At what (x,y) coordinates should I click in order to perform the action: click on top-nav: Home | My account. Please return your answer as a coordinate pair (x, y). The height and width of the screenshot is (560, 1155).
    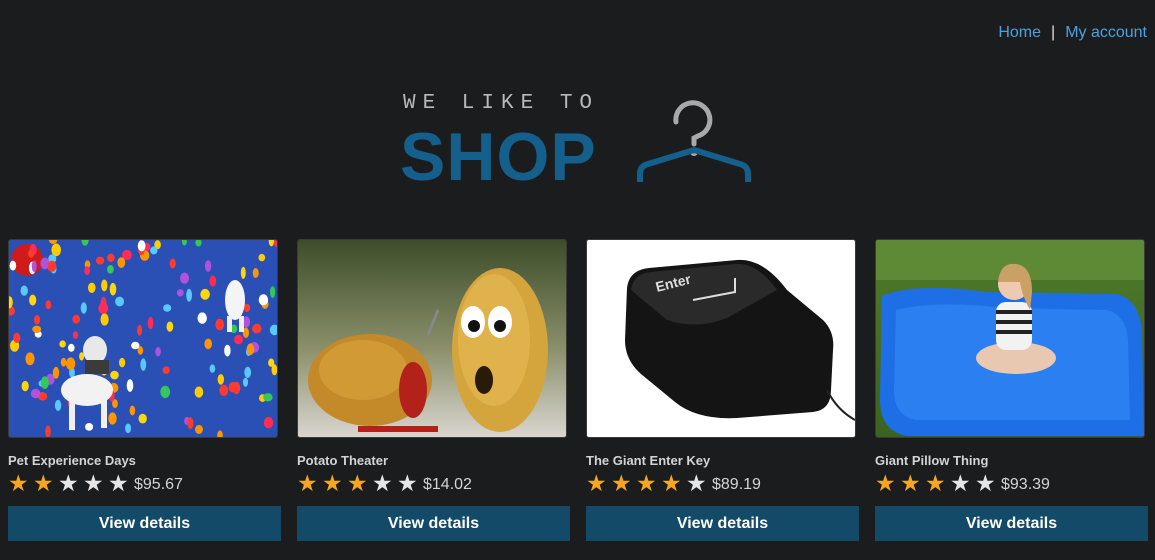
    Looking at the image, I should click on (1072, 33).